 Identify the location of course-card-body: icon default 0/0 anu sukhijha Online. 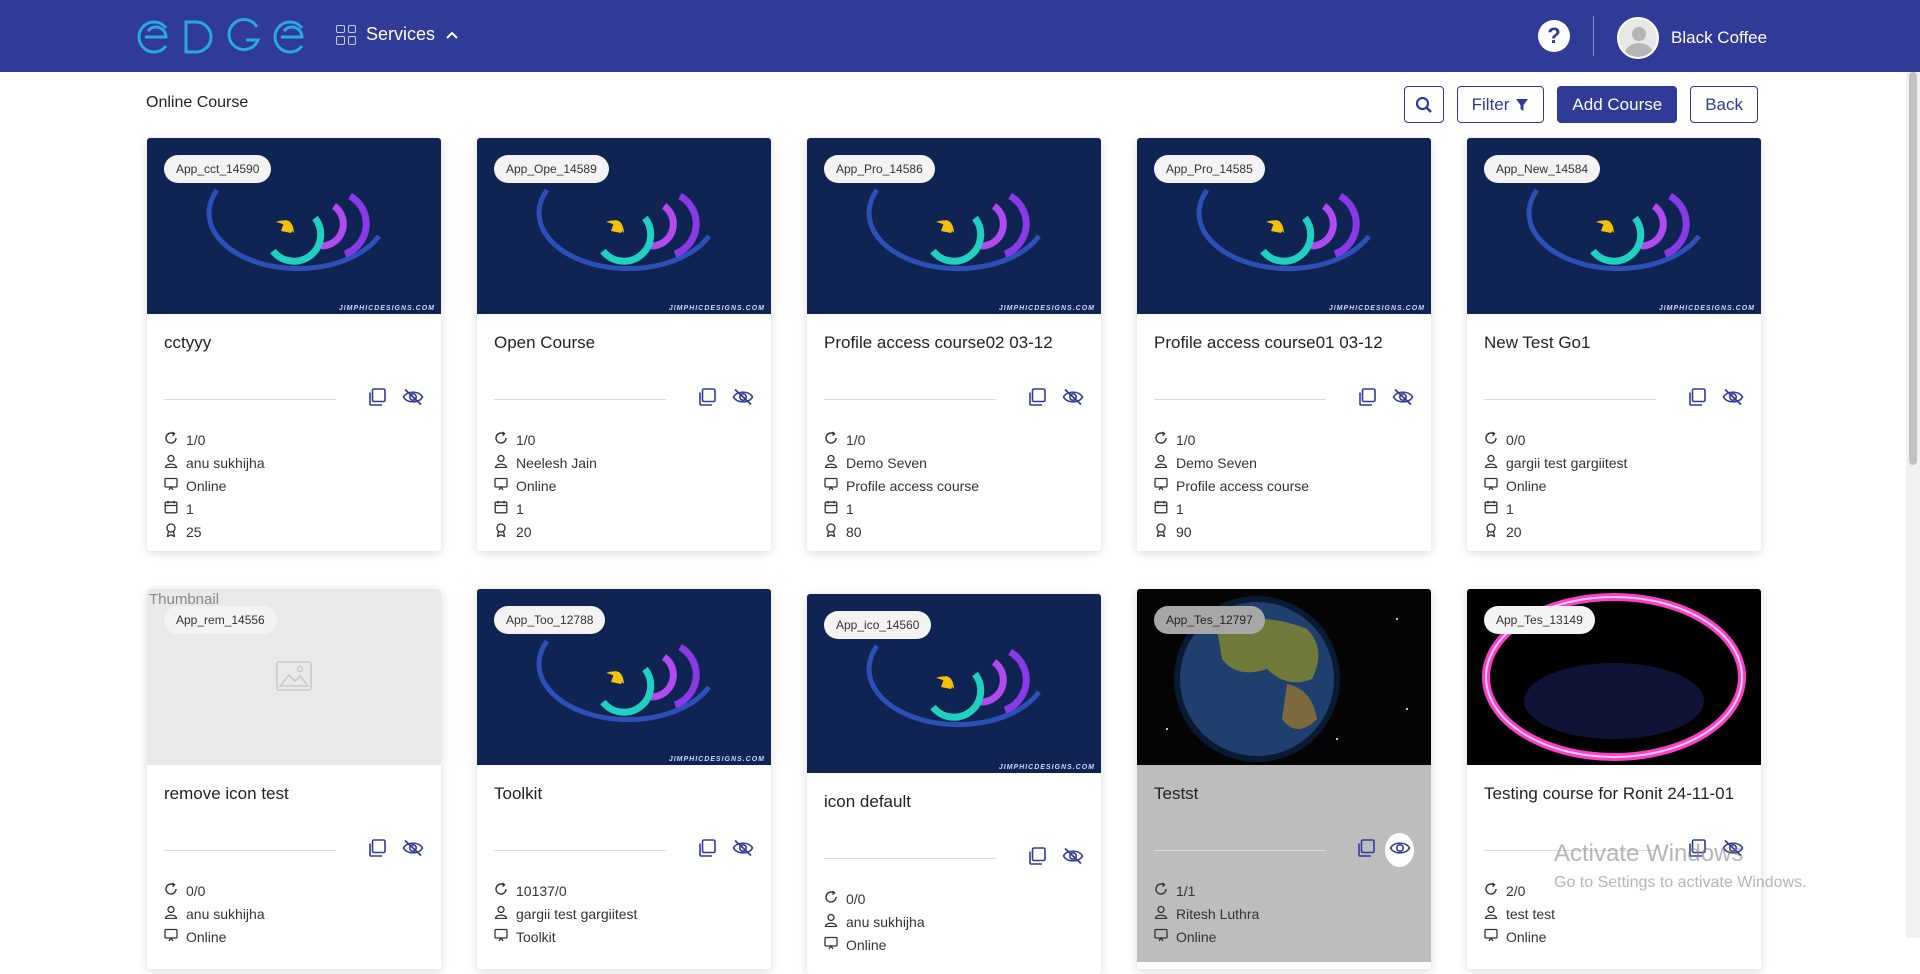
(954, 871).